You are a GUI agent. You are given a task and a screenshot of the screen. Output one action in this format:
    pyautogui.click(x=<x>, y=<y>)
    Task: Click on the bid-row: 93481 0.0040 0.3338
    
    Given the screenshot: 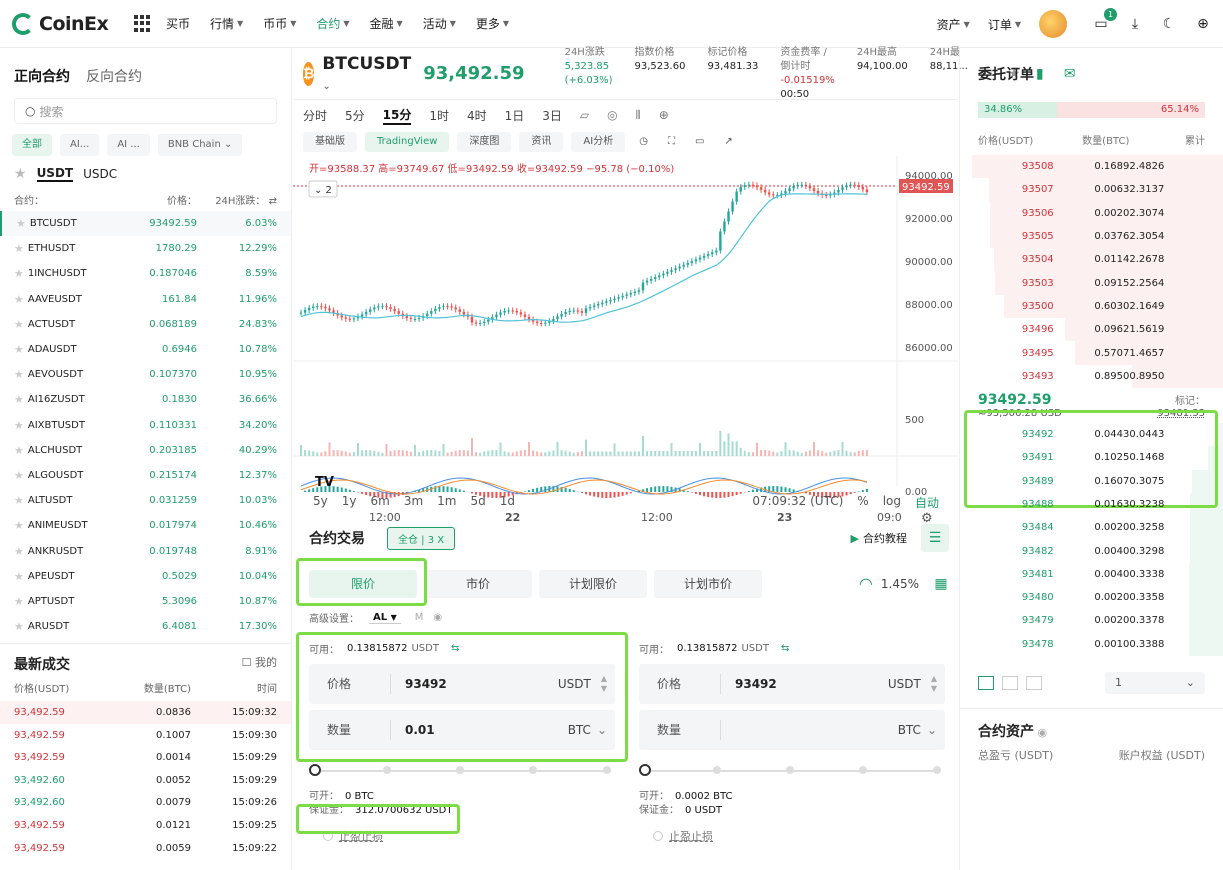 What is the action you would take?
    pyautogui.click(x=1091, y=574)
    